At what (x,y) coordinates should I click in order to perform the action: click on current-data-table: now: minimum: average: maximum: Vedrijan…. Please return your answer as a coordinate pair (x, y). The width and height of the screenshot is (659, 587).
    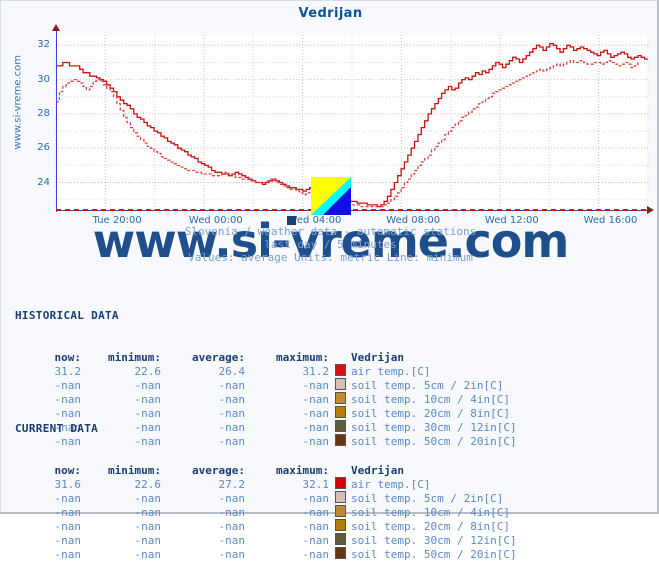
    Looking at the image, I should click on (266, 512).